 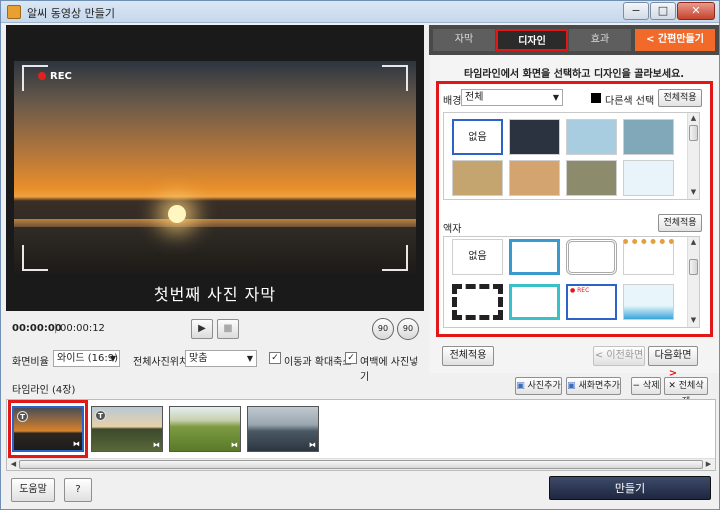 I want to click on background-grid: 없음 ▲ ▼, so click(x=571, y=156).